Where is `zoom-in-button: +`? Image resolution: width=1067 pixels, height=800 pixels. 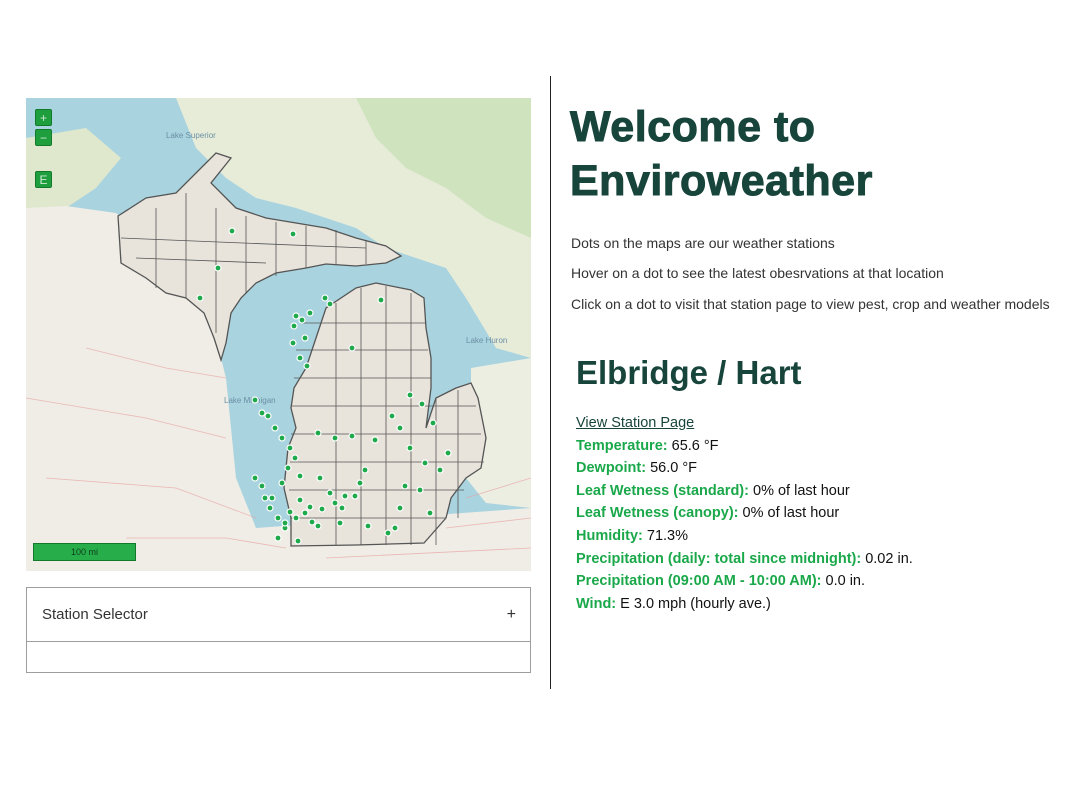 zoom-in-button: + is located at coordinates (43, 117).